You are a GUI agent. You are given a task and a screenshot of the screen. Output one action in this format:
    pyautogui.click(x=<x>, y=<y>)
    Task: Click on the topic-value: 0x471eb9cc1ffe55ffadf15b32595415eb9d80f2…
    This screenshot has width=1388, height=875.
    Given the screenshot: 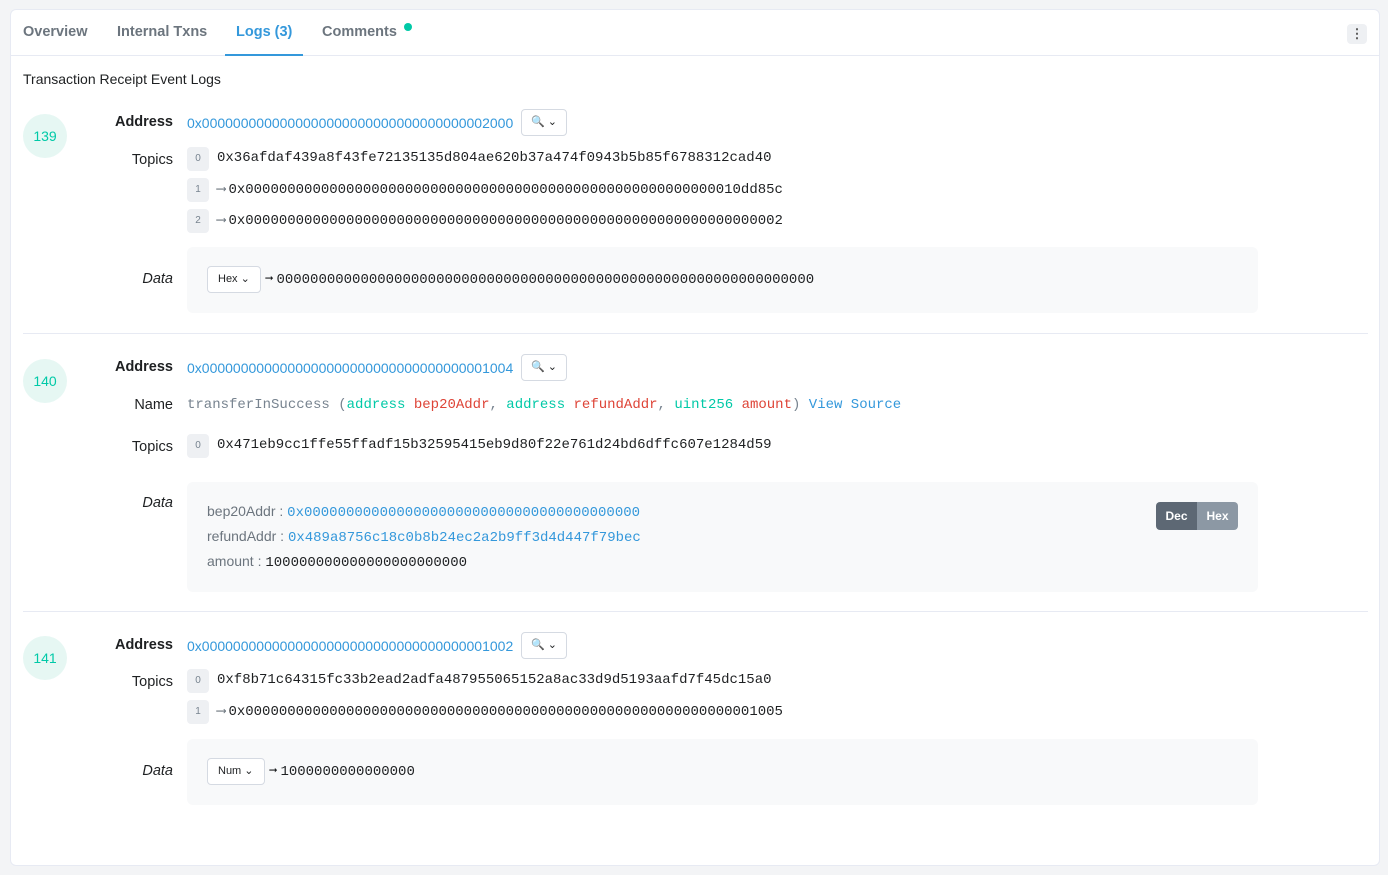 What is the action you would take?
    pyautogui.click(x=494, y=445)
    